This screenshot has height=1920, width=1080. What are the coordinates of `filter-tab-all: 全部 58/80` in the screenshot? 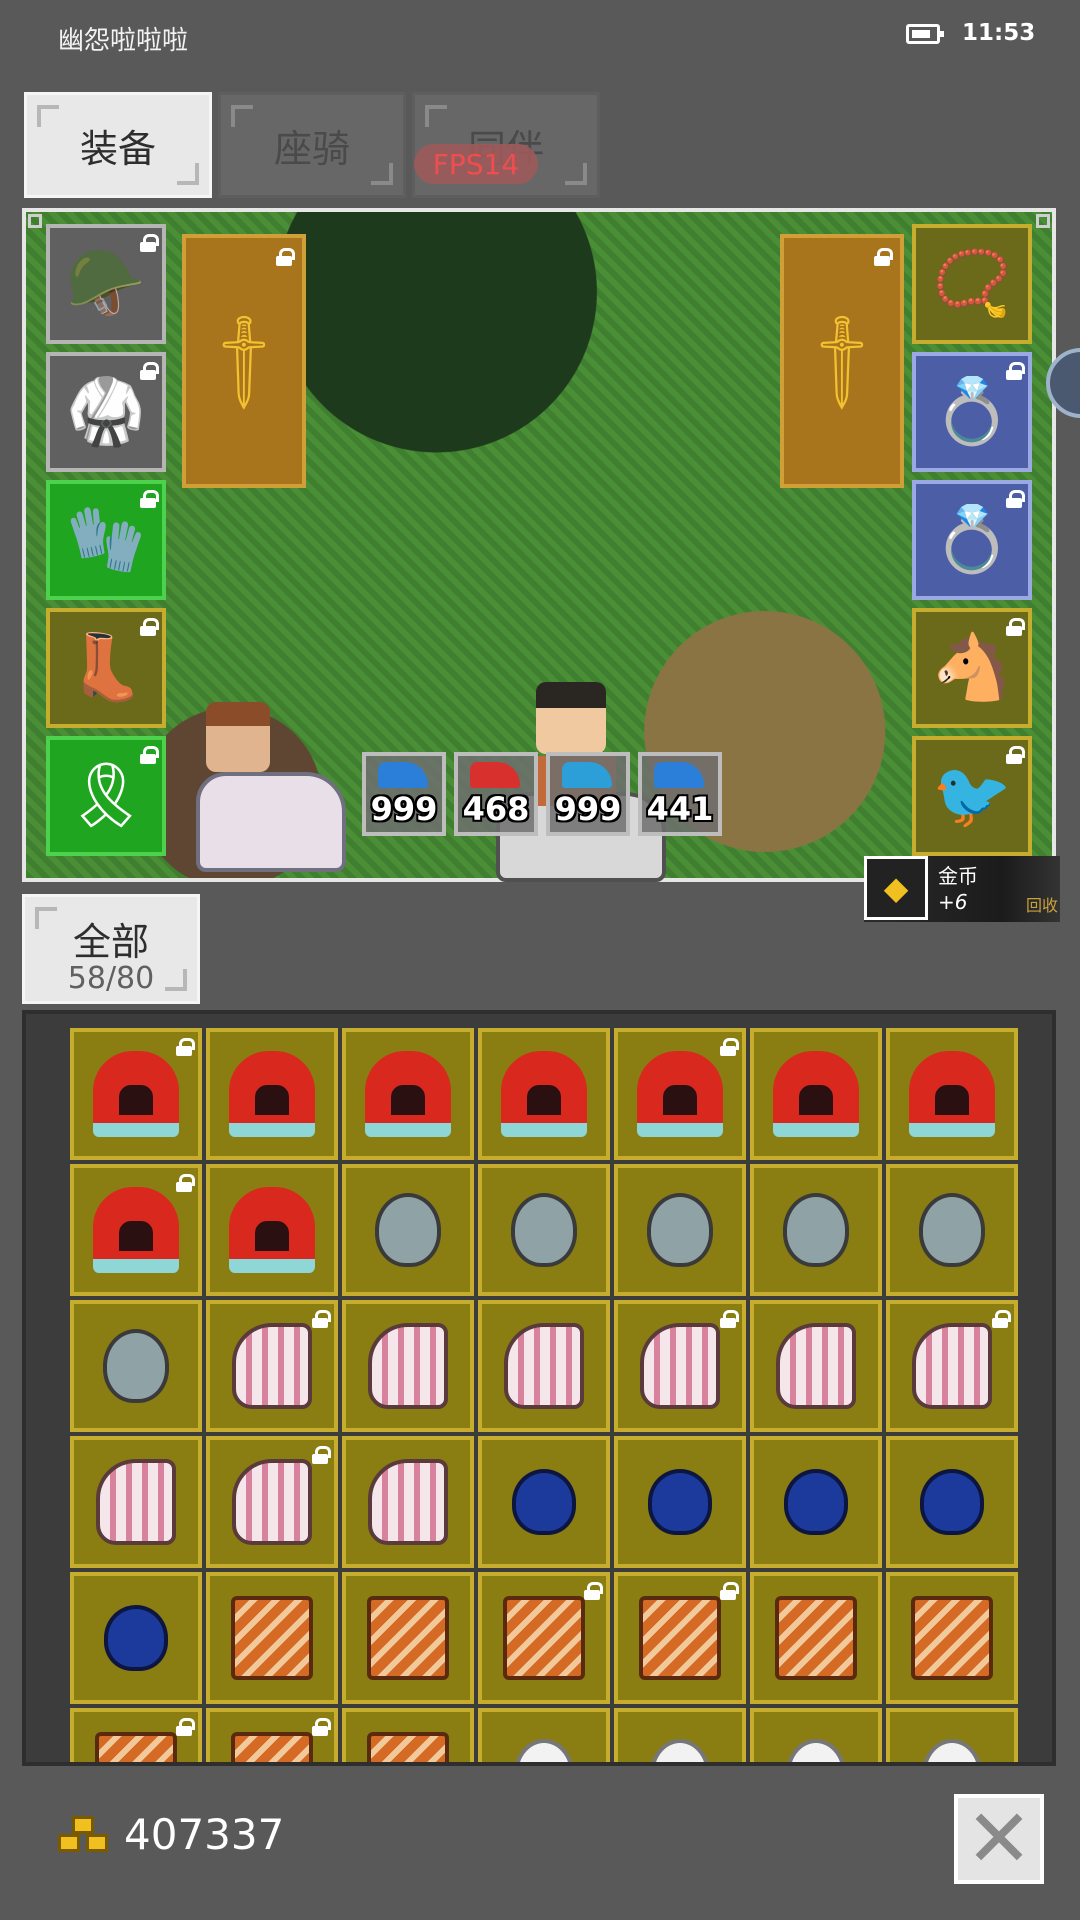 It's located at (111, 949).